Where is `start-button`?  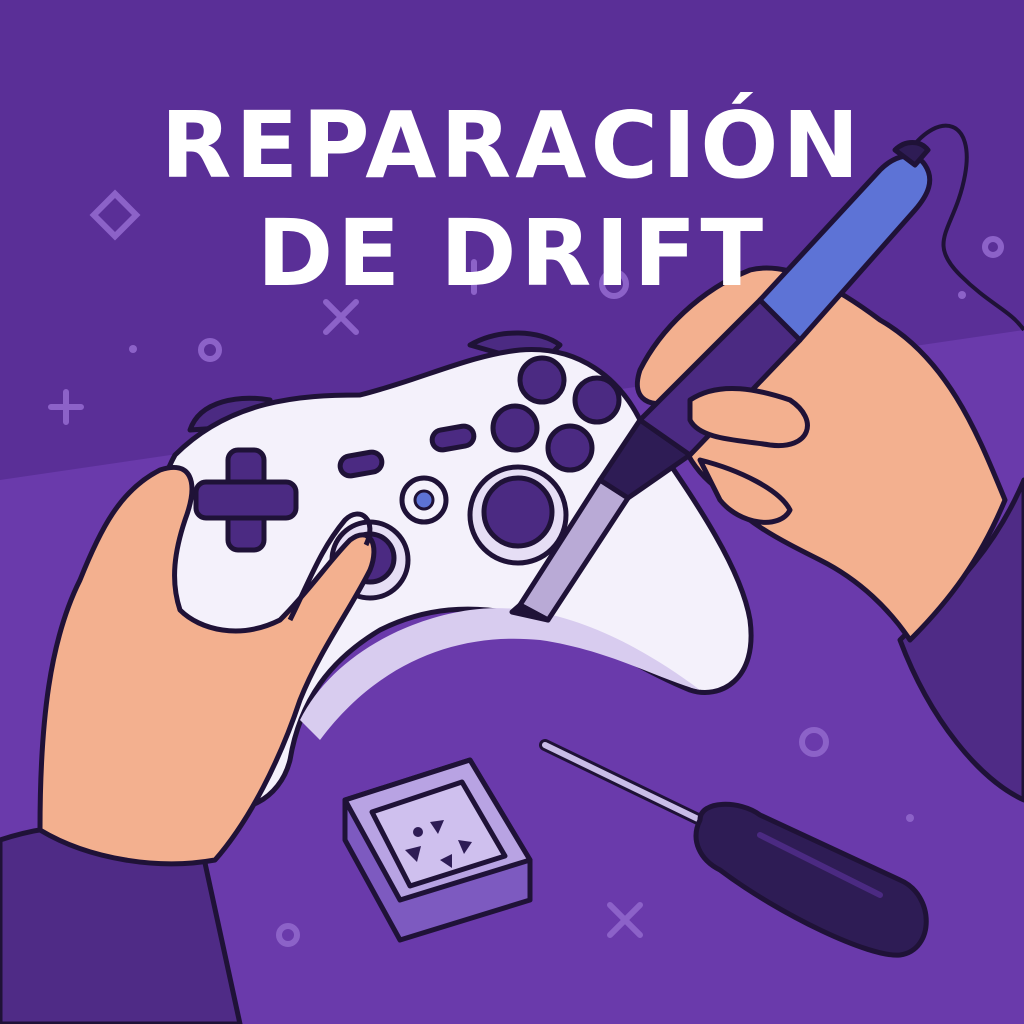
start-button is located at coordinates (453, 438).